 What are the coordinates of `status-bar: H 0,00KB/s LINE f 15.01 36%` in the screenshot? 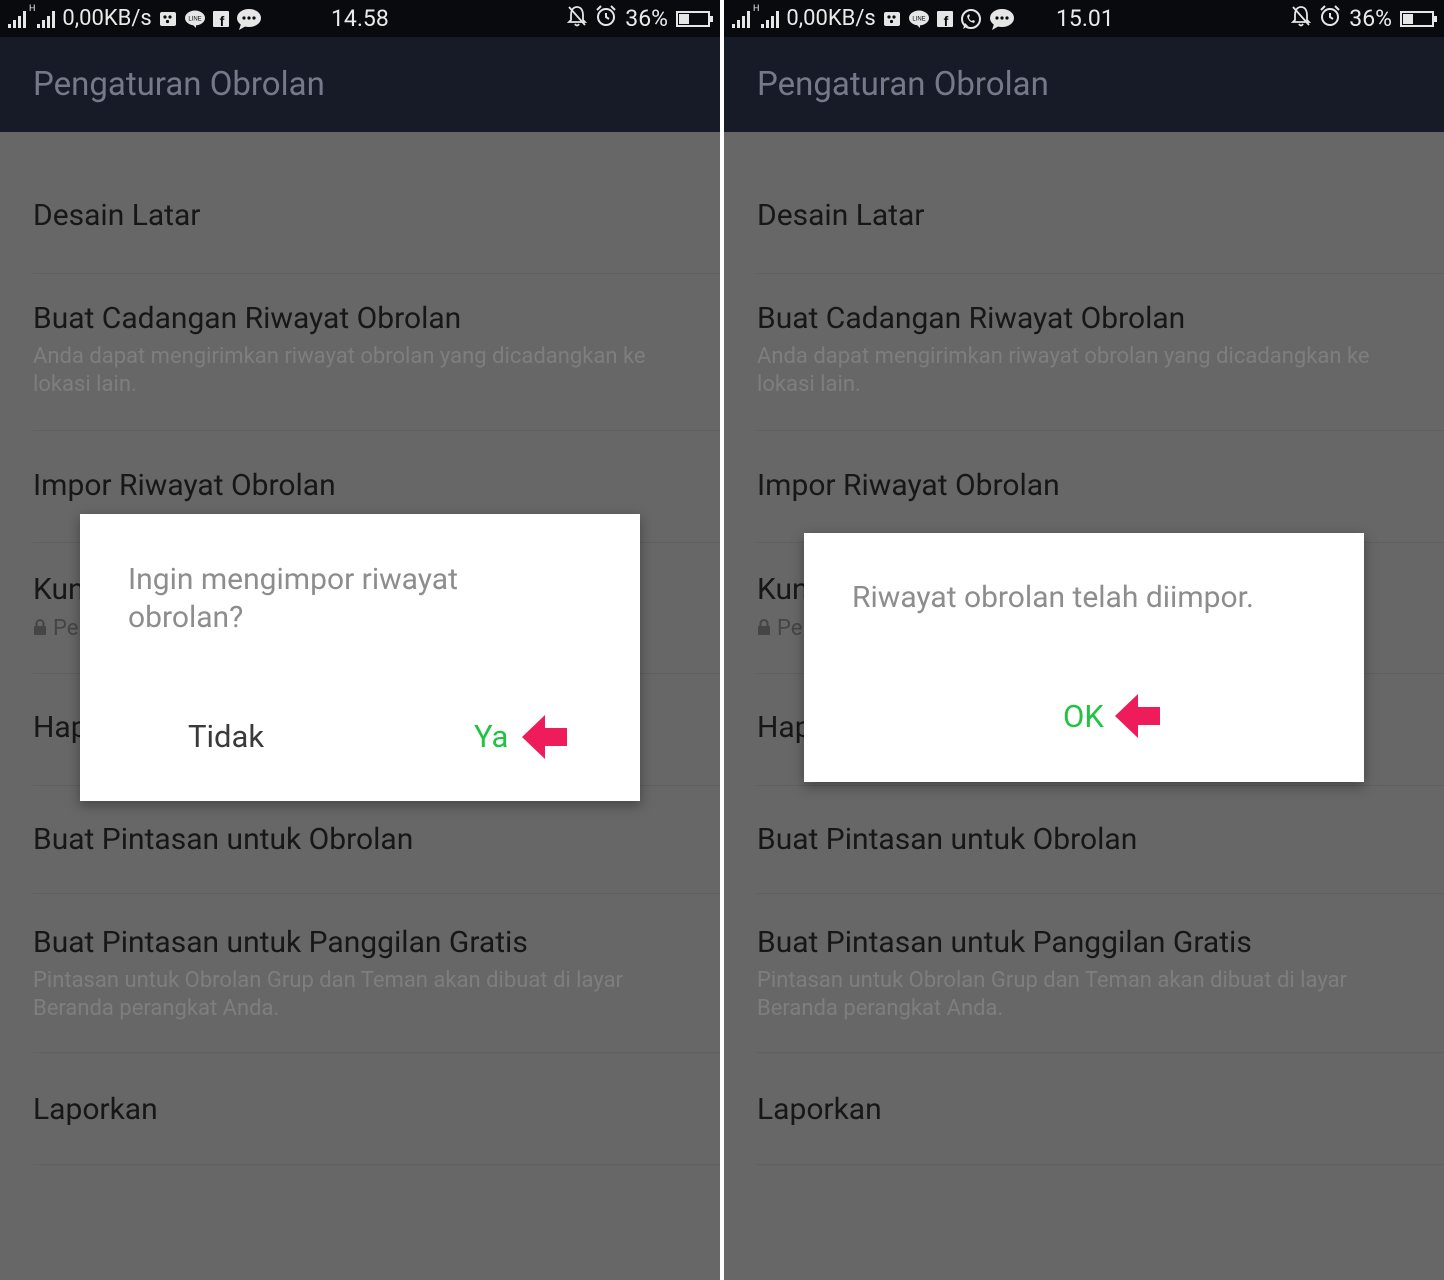 It's located at (1084, 18).